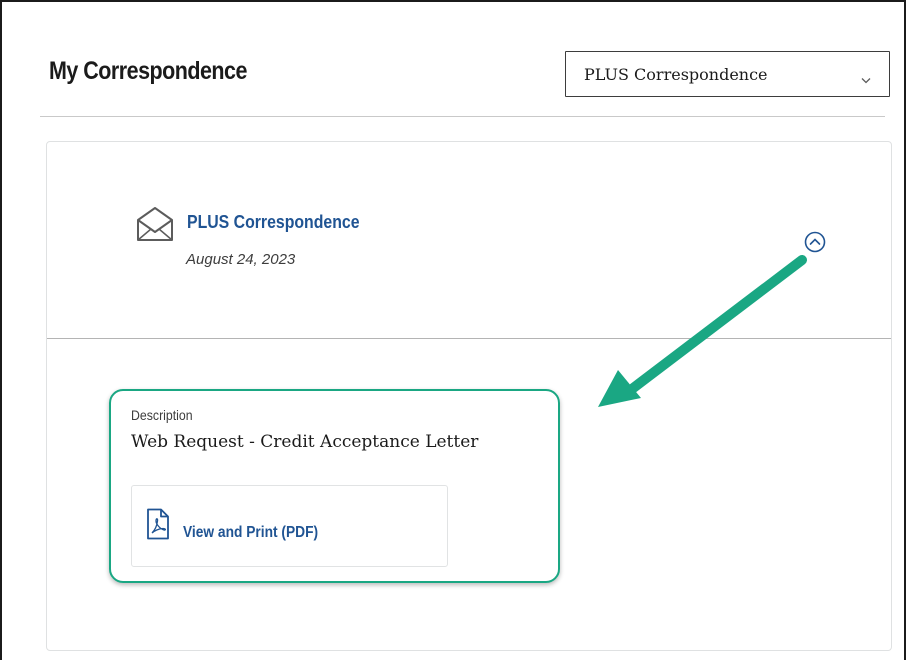 This screenshot has width=908, height=660. Describe the element at coordinates (162, 415) in the screenshot. I see `description-label: Description` at that location.